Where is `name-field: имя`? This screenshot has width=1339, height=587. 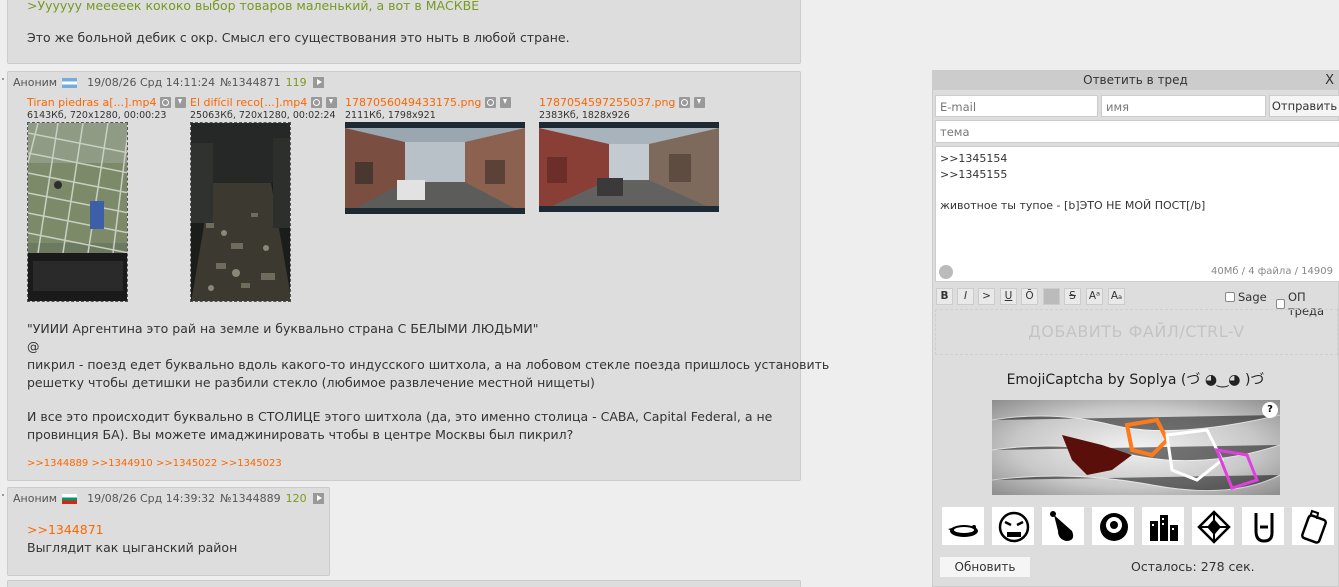
name-field: имя is located at coordinates (1183, 106).